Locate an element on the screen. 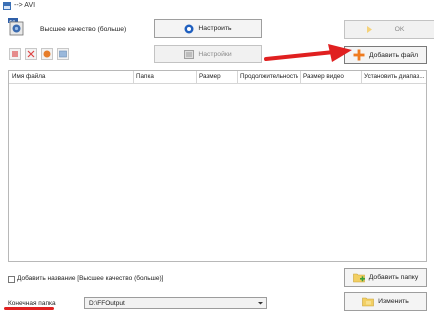  film-settings-icon is located at coordinates (189, 54).